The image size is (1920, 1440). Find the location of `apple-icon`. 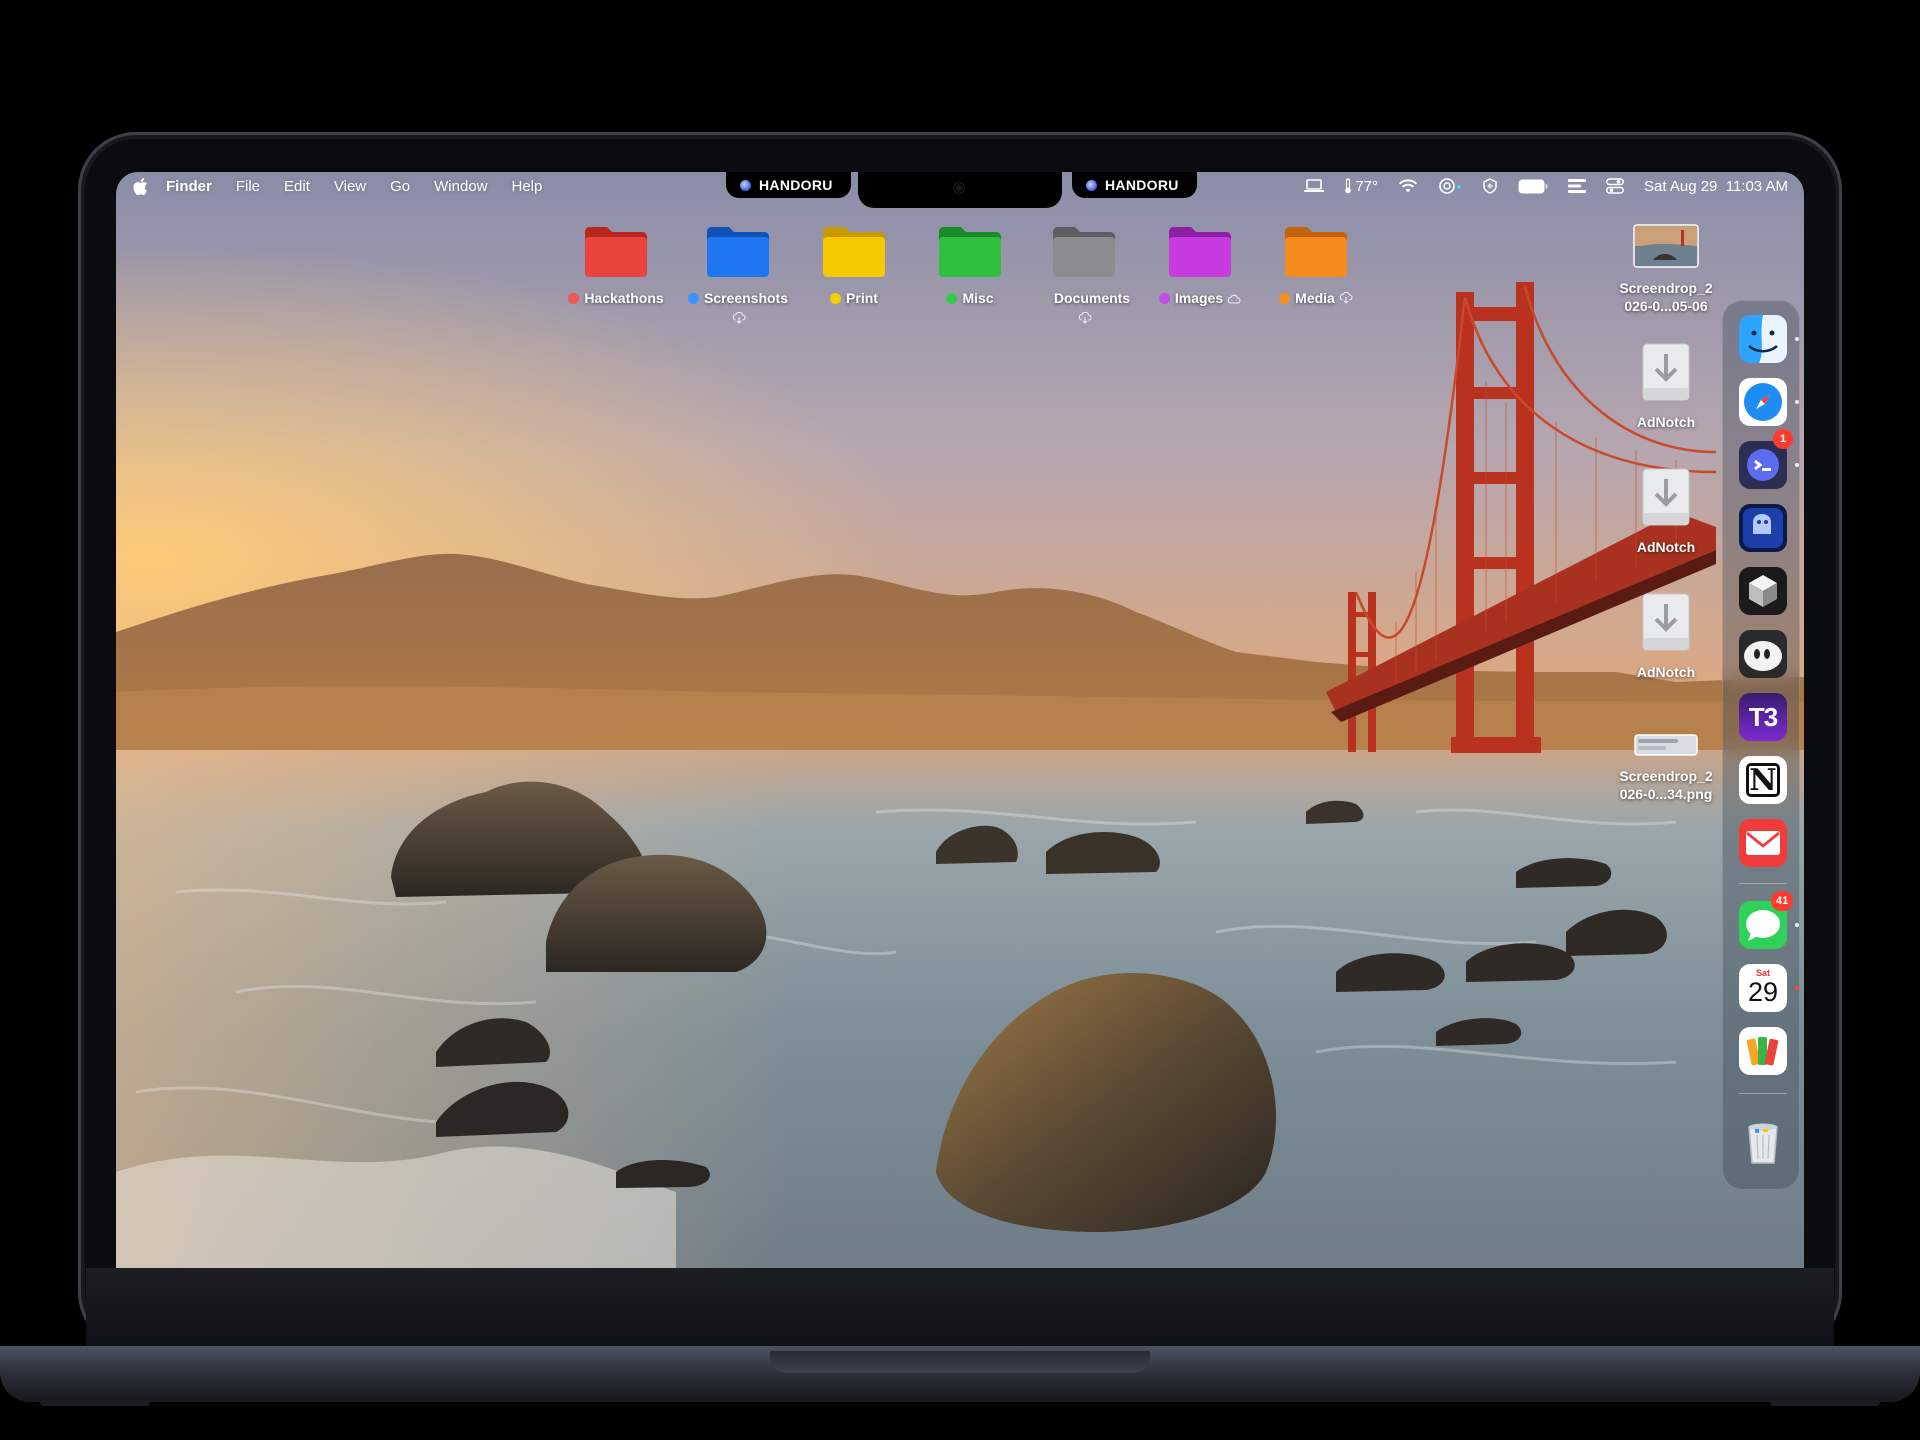

apple-icon is located at coordinates (140, 186).